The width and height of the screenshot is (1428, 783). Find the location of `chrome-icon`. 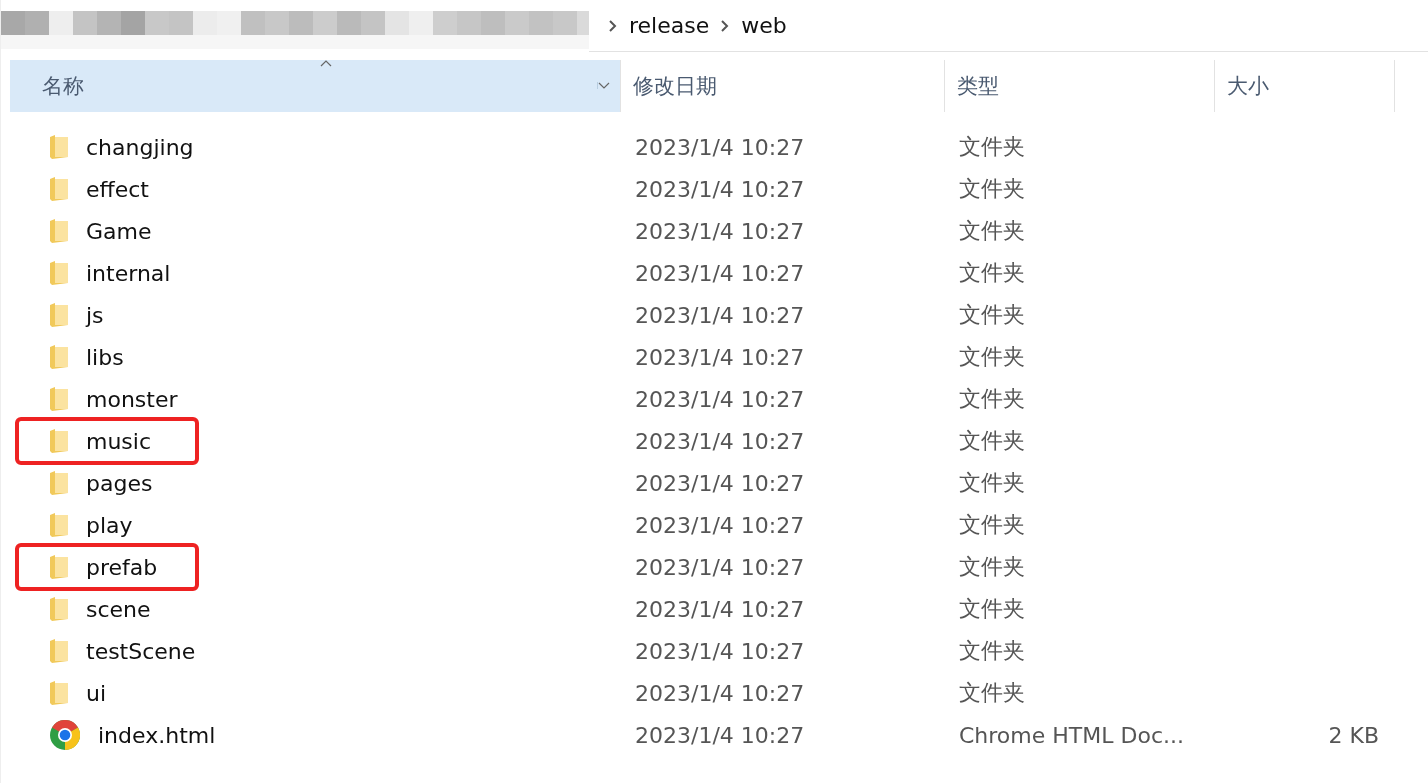

chrome-icon is located at coordinates (65, 735).